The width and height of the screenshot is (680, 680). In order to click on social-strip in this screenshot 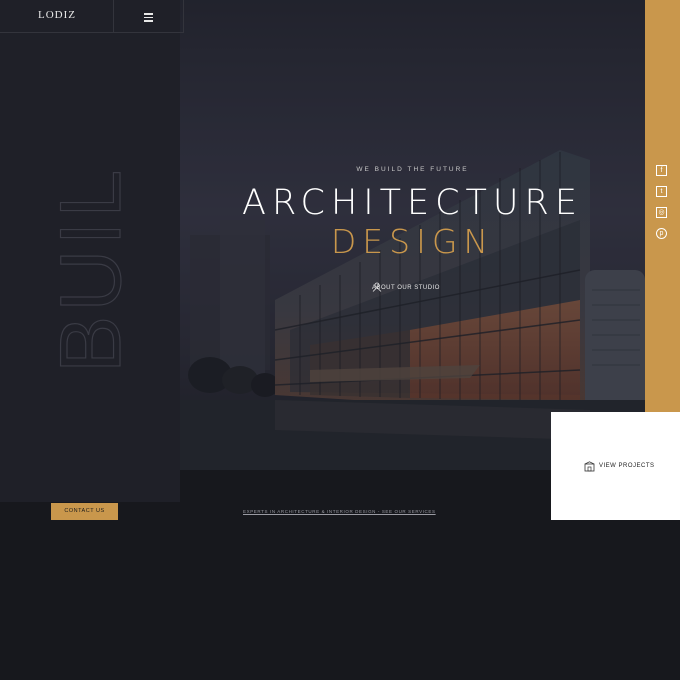, I will do `click(662, 206)`.